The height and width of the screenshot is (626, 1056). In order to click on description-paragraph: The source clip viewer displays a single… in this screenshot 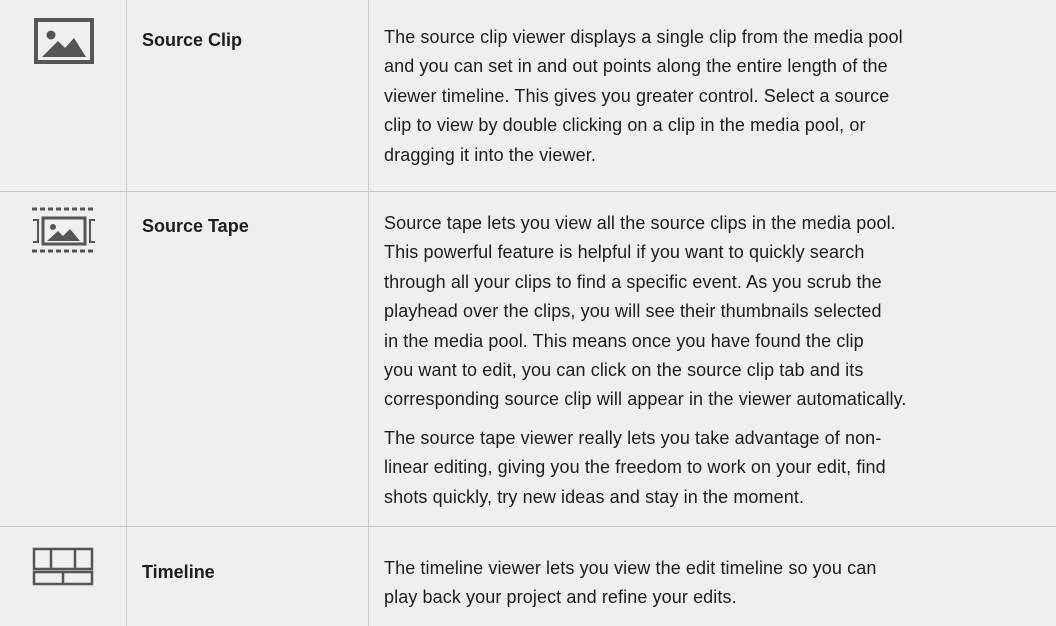, I will do `click(643, 96)`.